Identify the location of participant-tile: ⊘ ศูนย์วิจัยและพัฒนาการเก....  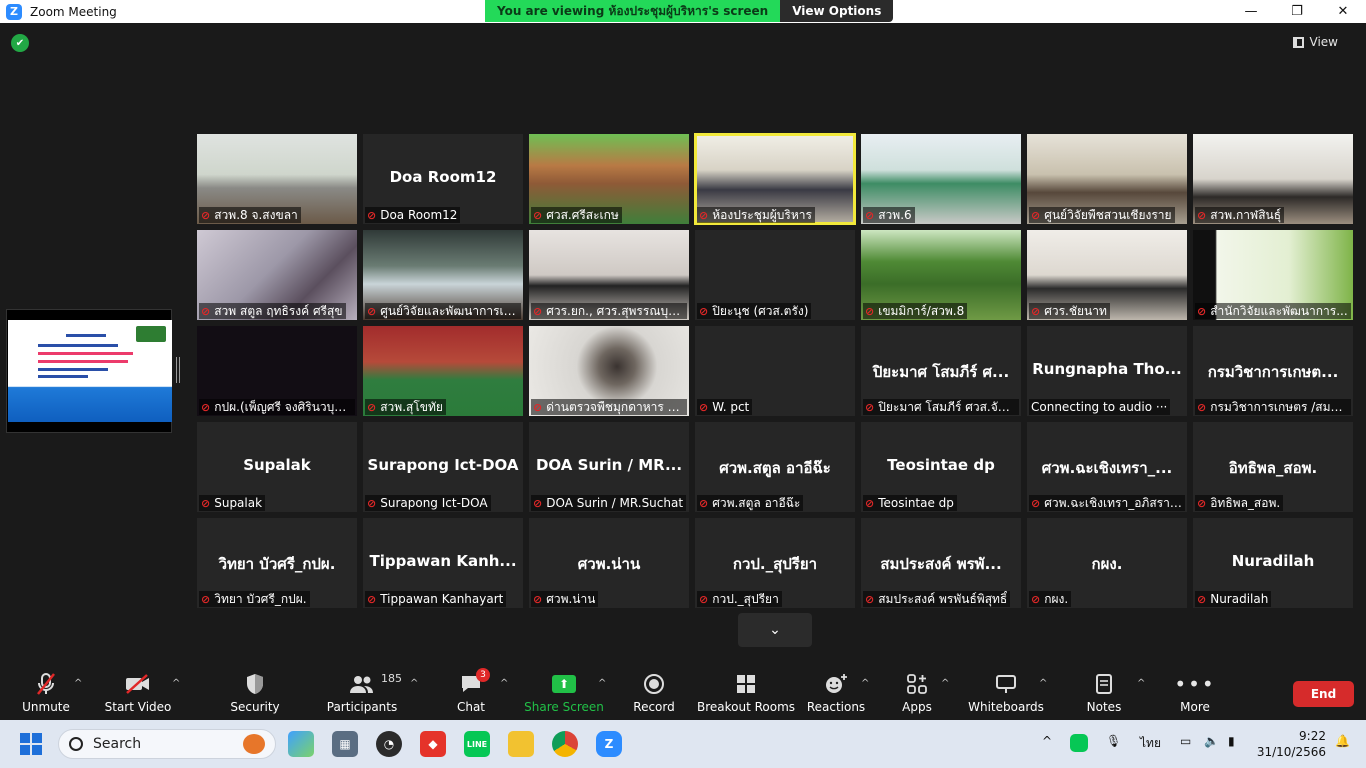
(443, 275).